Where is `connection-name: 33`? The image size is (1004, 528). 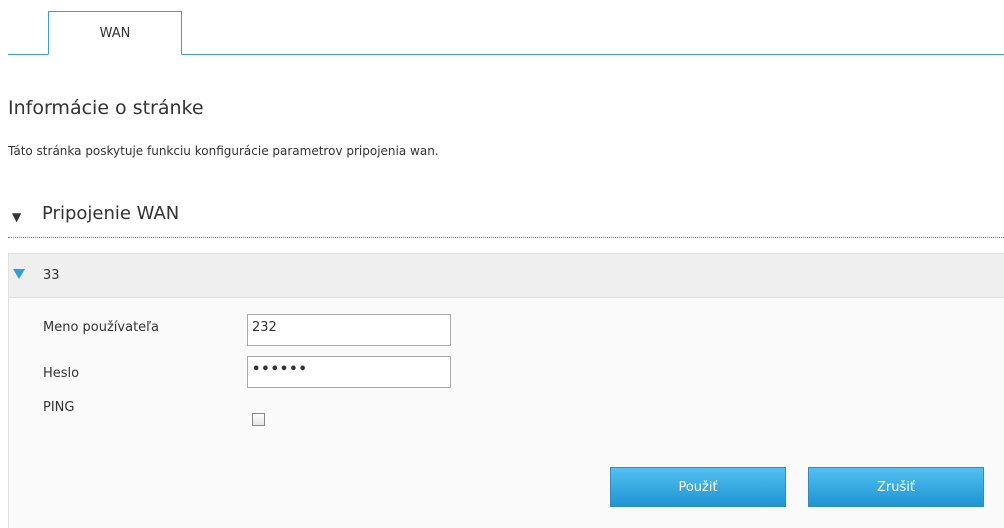
connection-name: 33 is located at coordinates (51, 275).